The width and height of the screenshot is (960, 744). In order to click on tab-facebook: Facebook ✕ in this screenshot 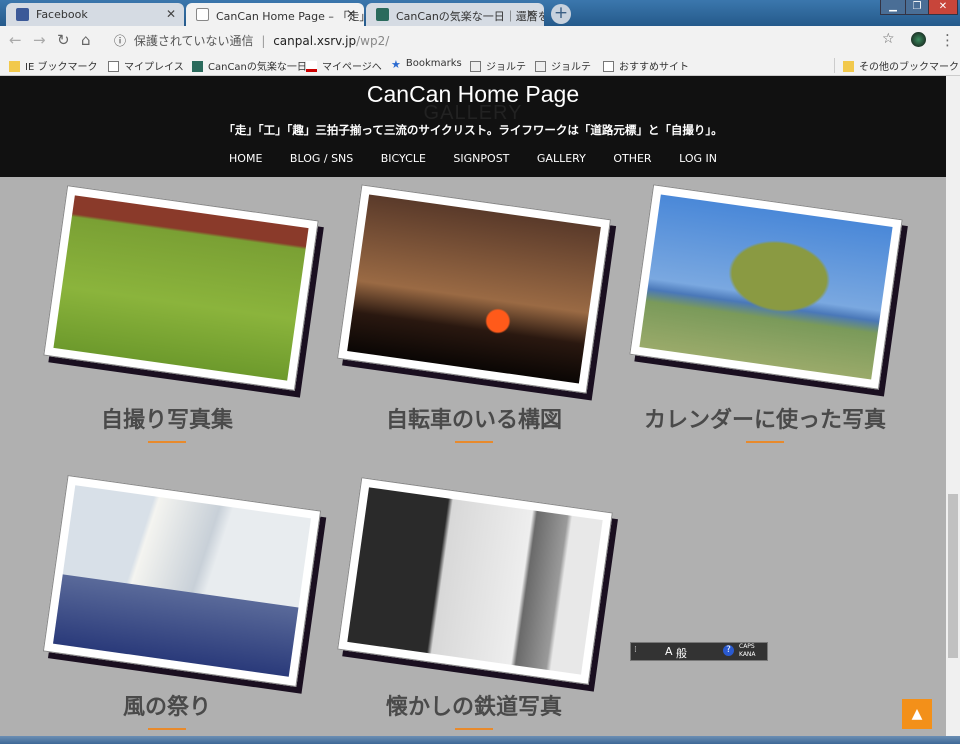, I will do `click(95, 14)`.